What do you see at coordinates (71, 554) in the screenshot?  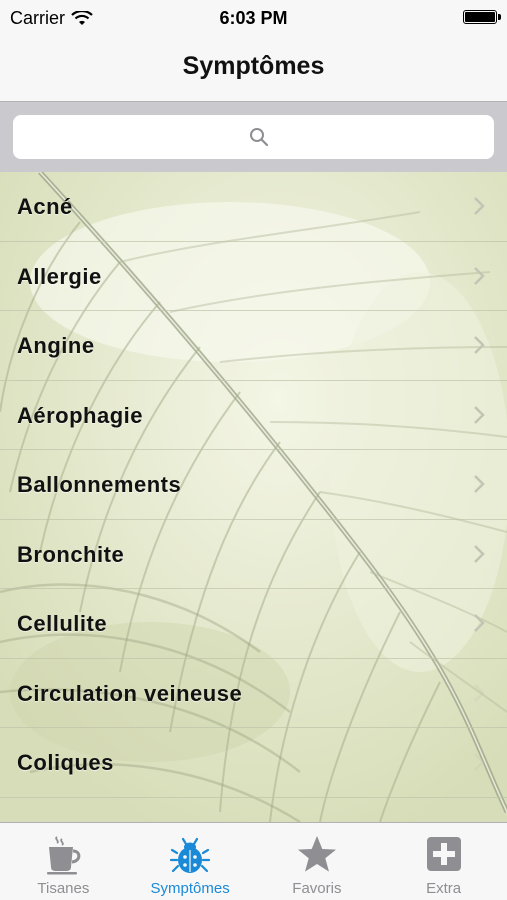 I see `list-item-label: Bronchite` at bounding box center [71, 554].